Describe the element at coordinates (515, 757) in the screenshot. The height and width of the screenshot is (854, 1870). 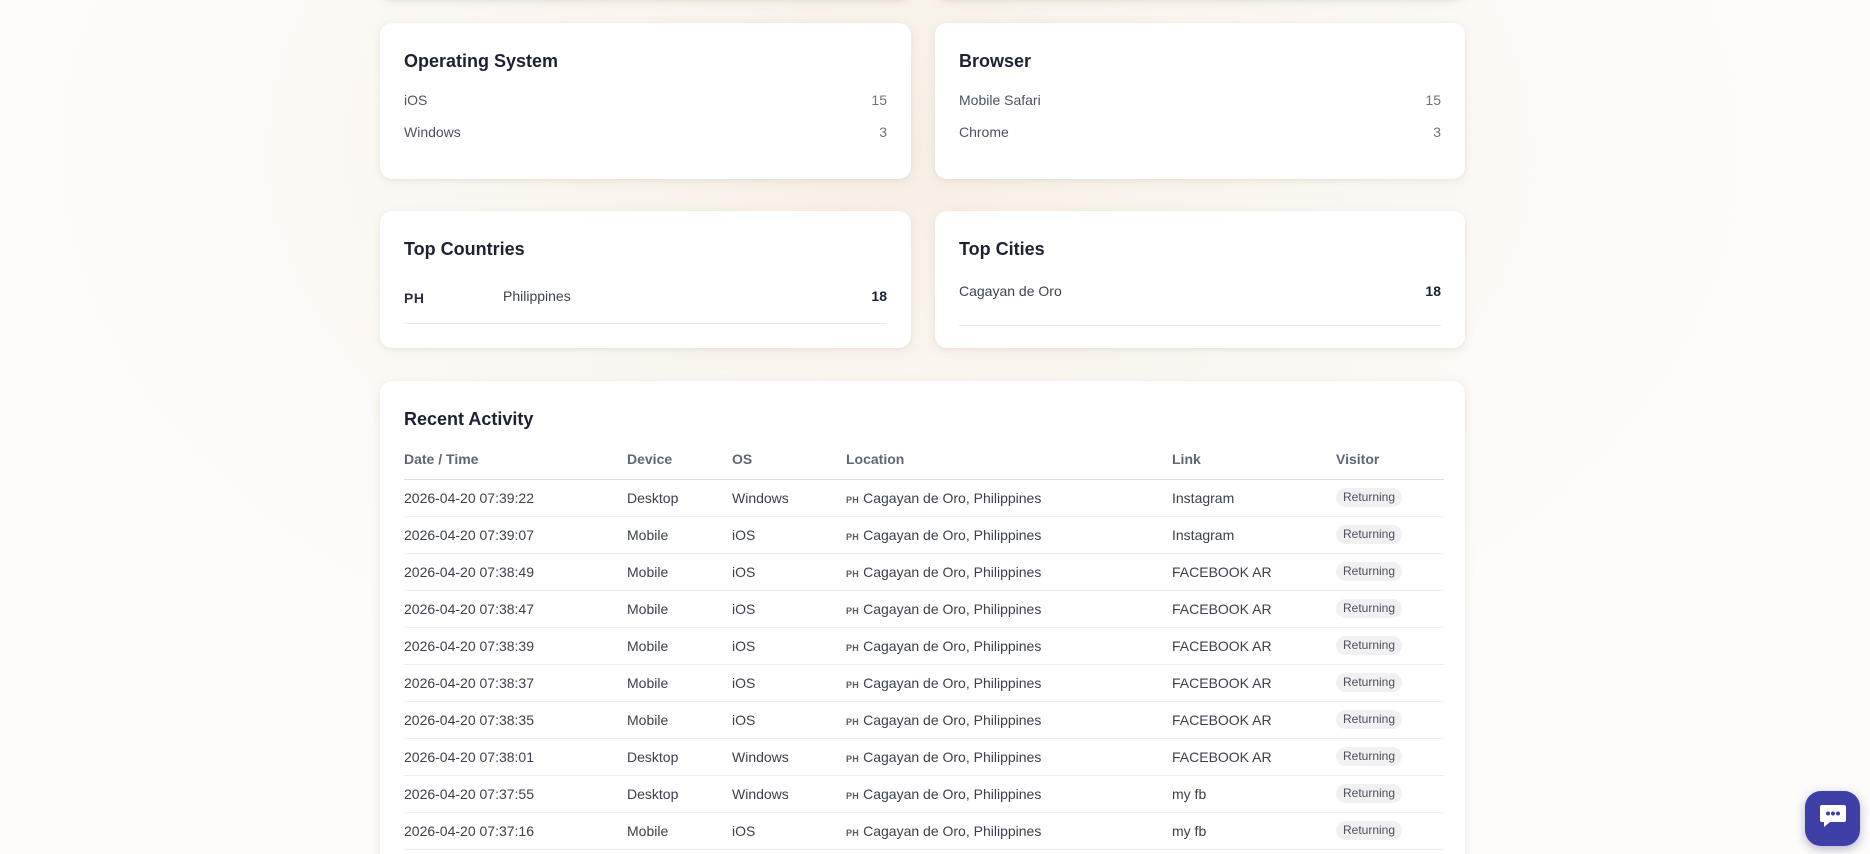
I see `row-datetime: 2026-04-20 07:38:01` at that location.